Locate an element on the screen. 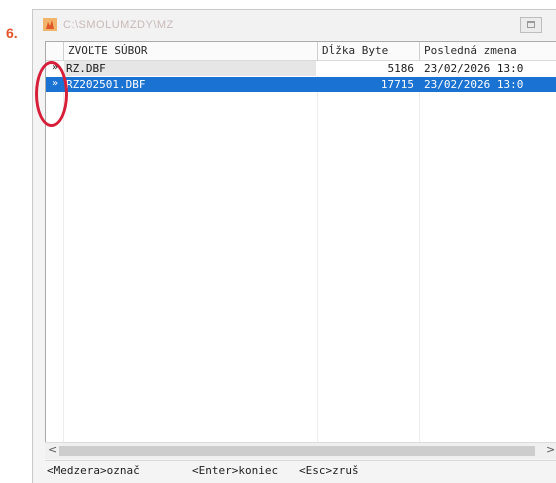 The image size is (556, 483). file-size: 5186 is located at coordinates (401, 68).